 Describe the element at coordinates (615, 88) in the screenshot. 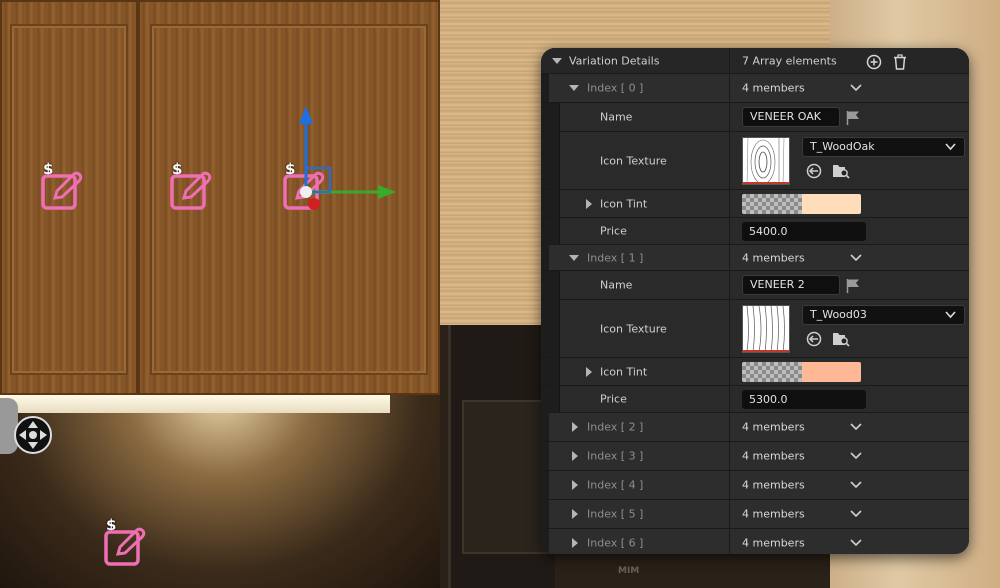

I see `index-label: Index [ 0 ]` at that location.